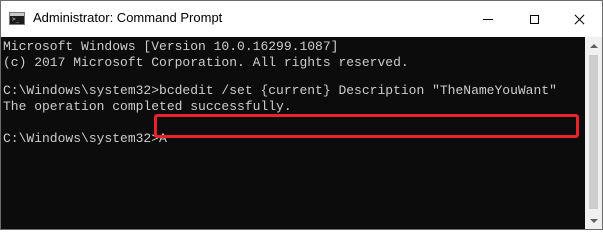 The height and width of the screenshot is (240, 603). What do you see at coordinates (128, 17) in the screenshot?
I see `window-title: Administrator: Command Prompt` at bounding box center [128, 17].